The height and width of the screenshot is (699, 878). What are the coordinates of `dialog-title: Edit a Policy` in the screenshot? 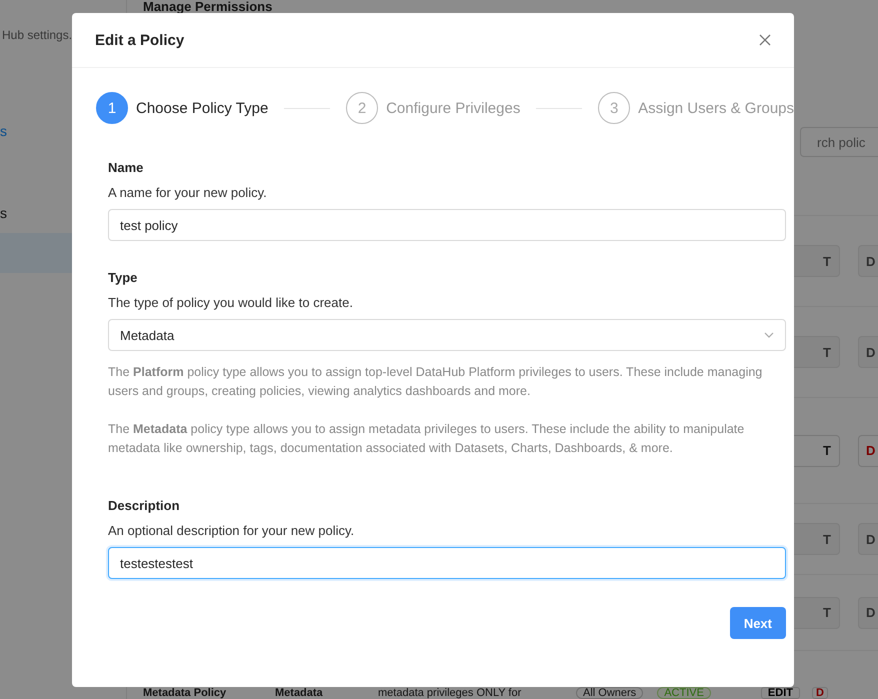 It's located at (139, 40).